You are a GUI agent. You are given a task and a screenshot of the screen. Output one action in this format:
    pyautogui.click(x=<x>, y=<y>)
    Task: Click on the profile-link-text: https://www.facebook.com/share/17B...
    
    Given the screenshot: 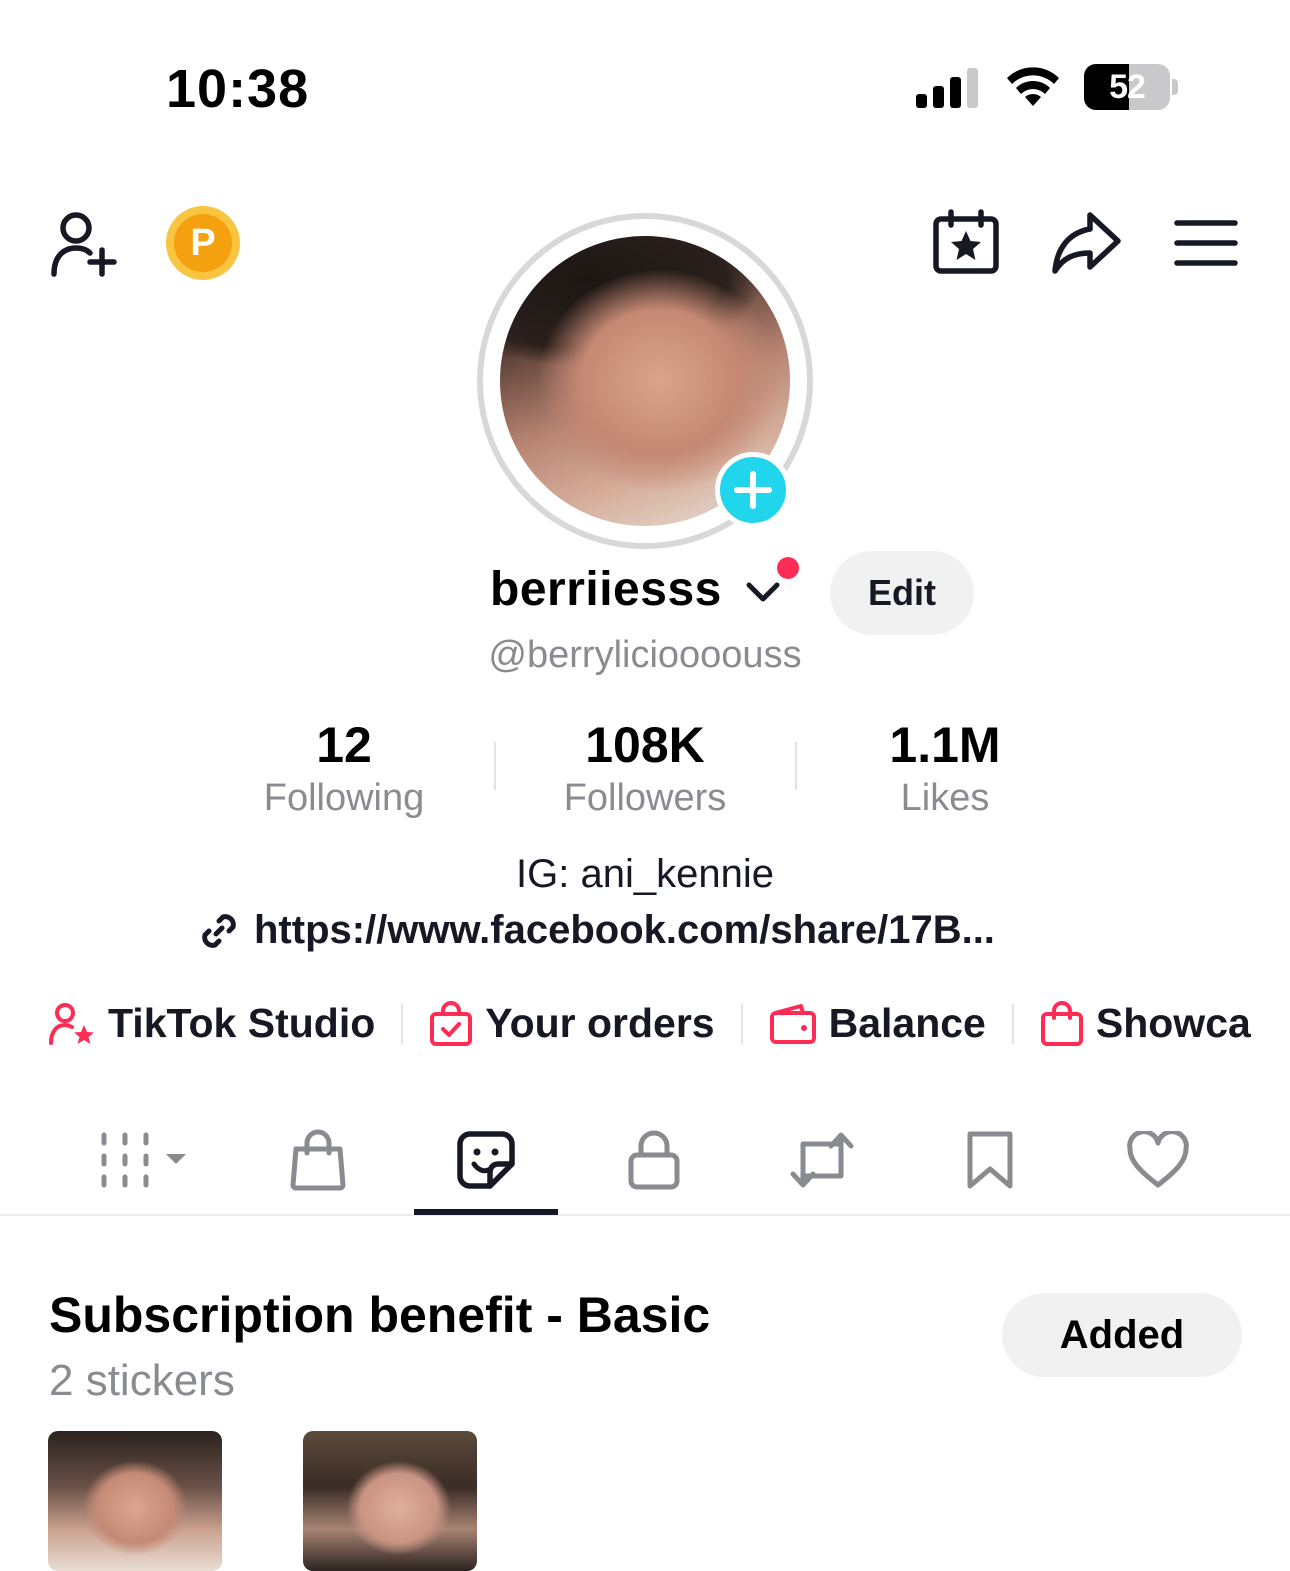 What is the action you would take?
    pyautogui.click(x=624, y=930)
    